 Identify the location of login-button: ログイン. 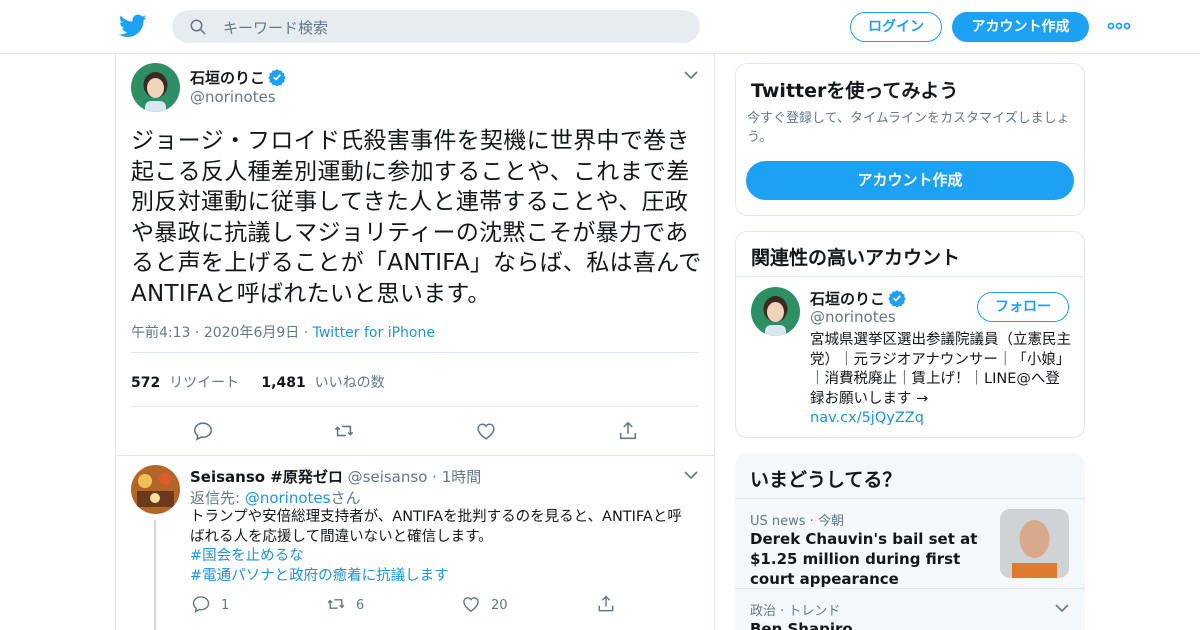
(896, 27).